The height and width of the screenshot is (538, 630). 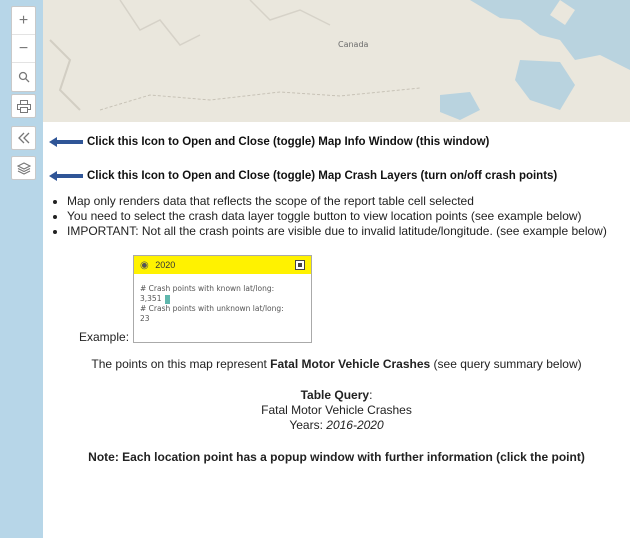 I want to click on zoom-search-group: + −, so click(x=23, y=49).